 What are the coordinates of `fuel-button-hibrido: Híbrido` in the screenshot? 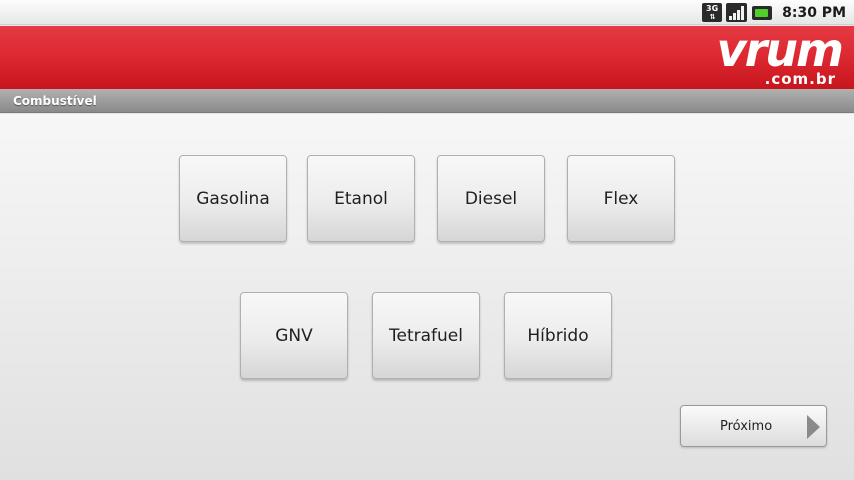 It's located at (558, 335).